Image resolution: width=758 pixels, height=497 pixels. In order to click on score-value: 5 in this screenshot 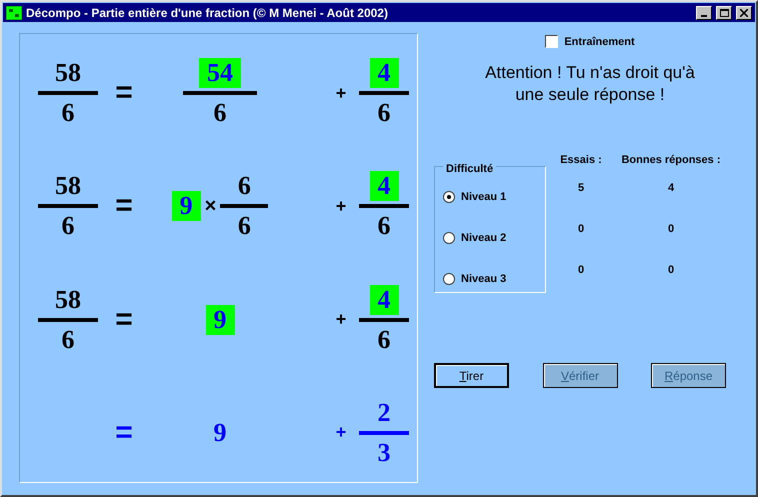, I will do `click(581, 188)`.